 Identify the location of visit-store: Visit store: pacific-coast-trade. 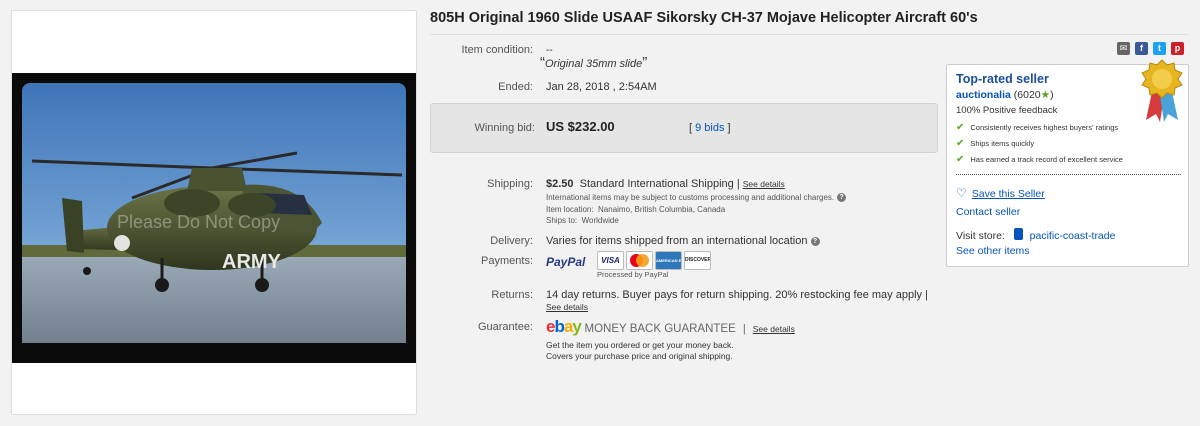
(1035, 235).